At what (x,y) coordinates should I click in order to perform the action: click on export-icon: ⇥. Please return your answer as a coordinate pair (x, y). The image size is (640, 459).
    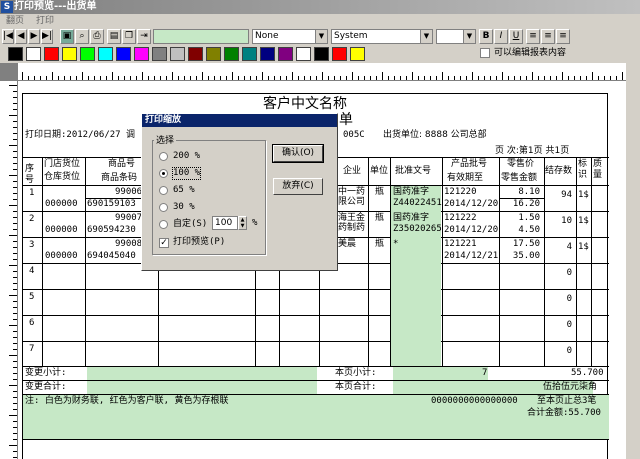
    Looking at the image, I should click on (144, 36).